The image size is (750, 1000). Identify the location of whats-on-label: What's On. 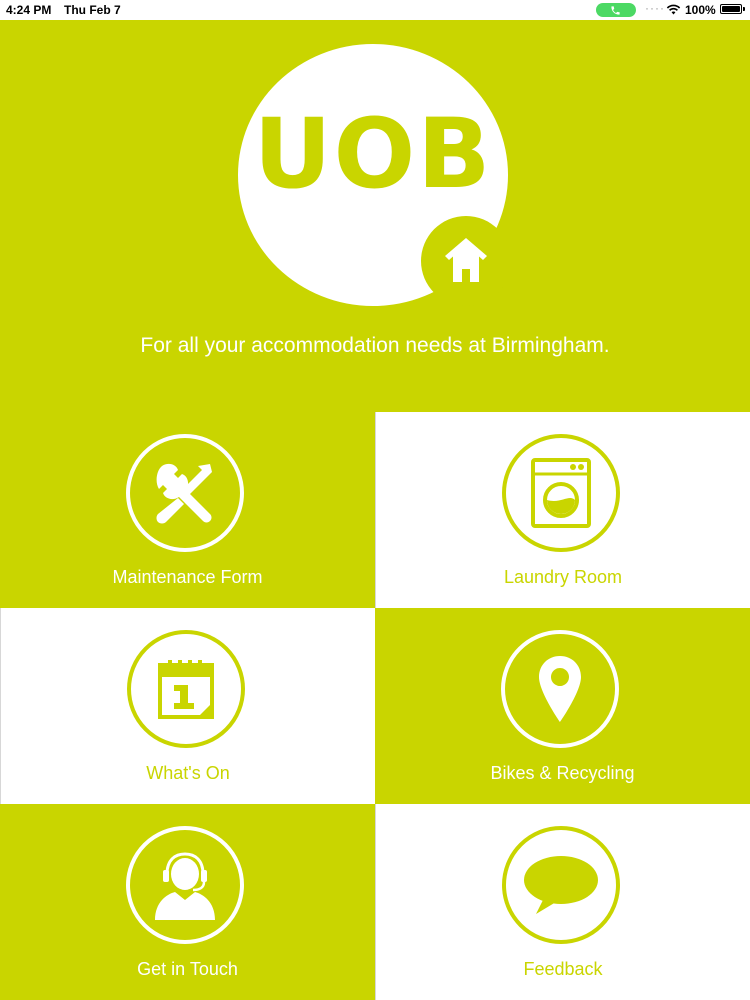
(188, 773).